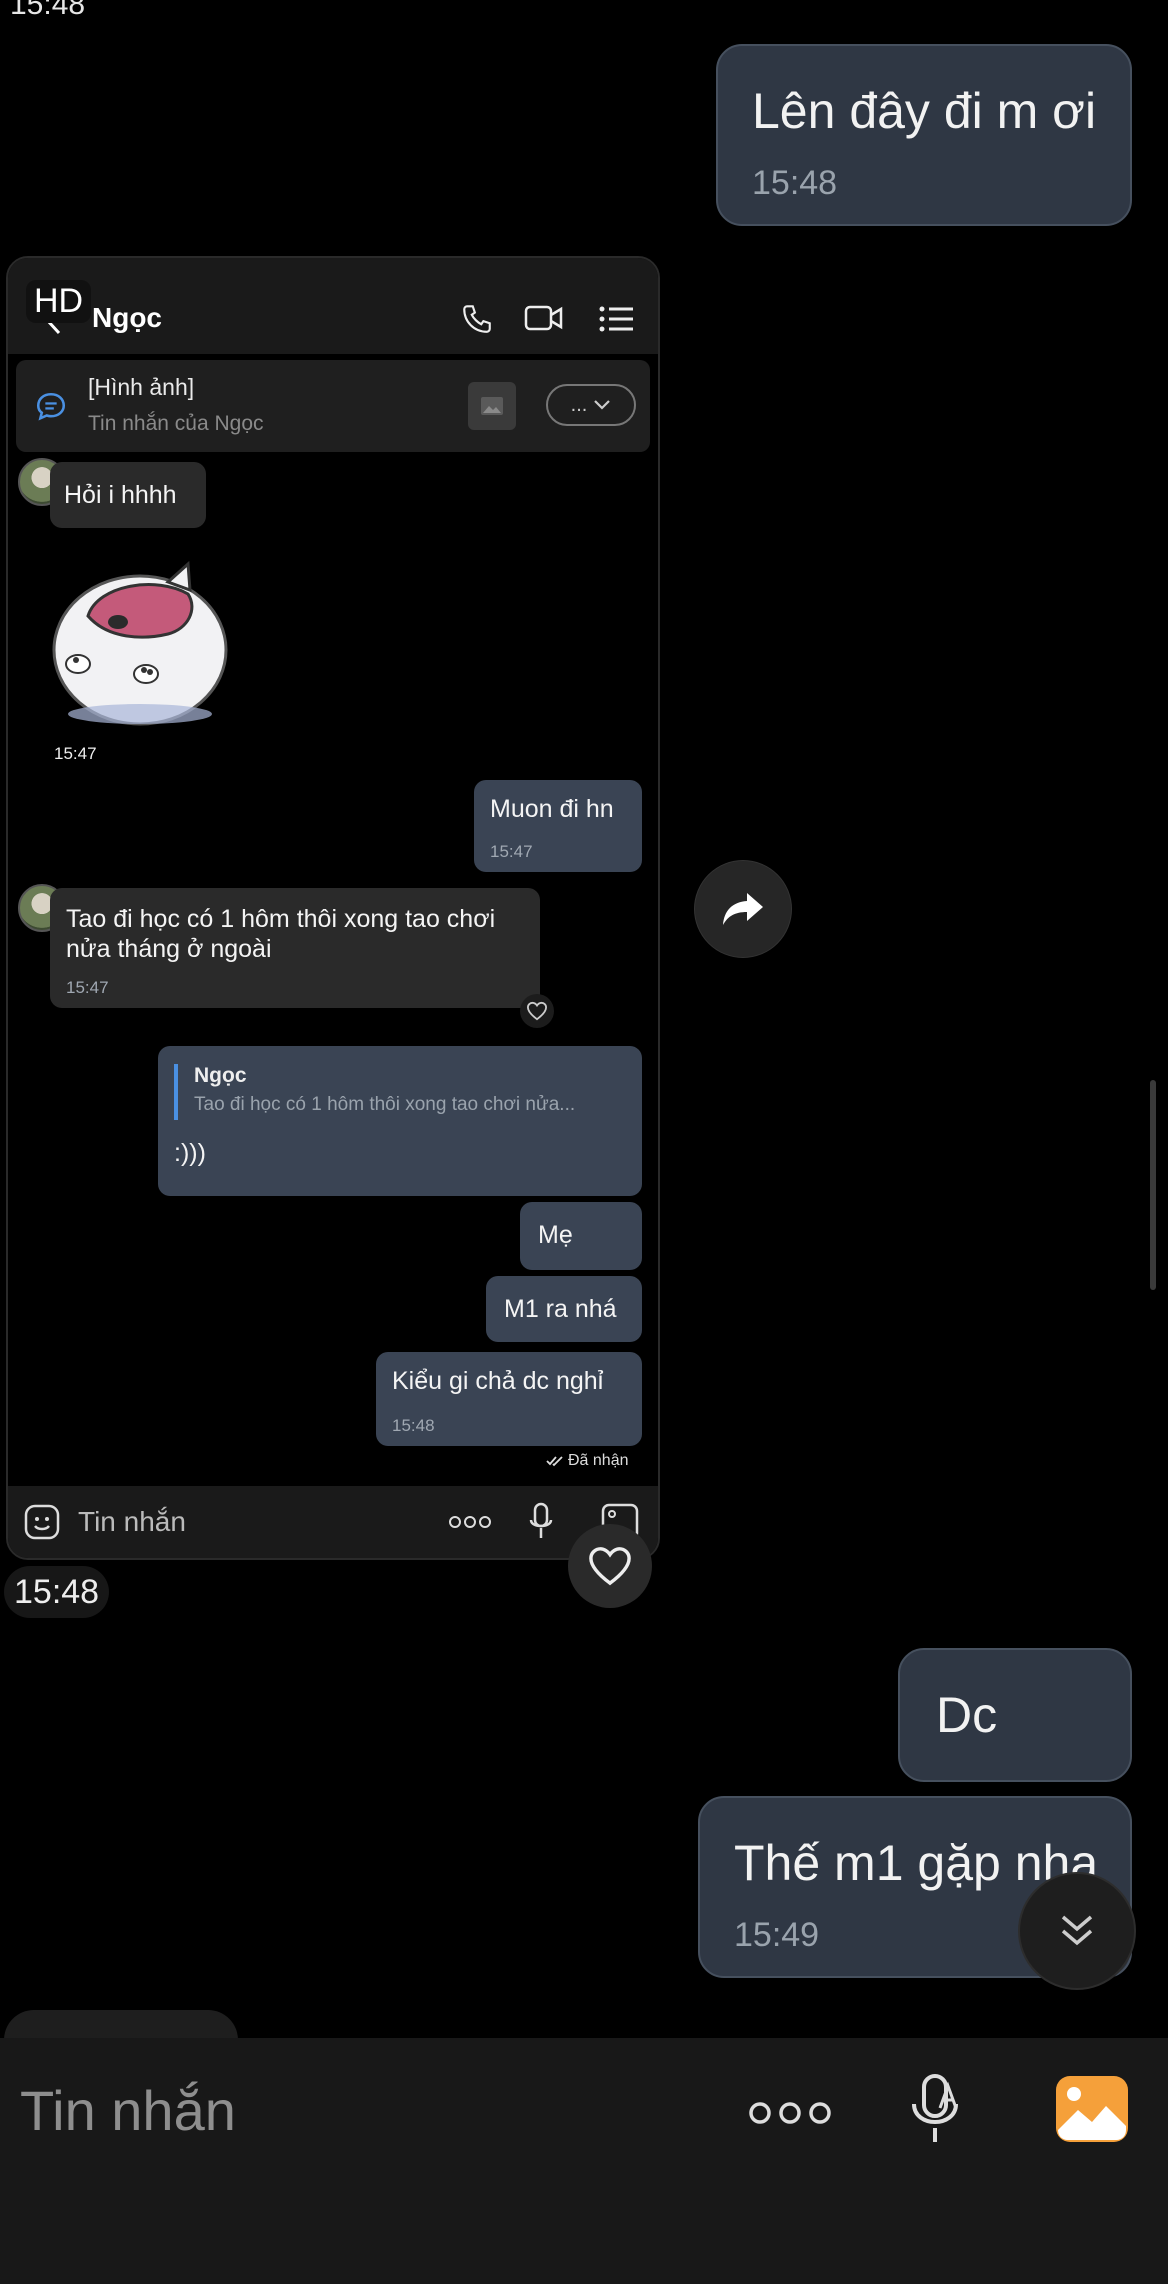  What do you see at coordinates (51, 406) in the screenshot?
I see `chat-bubble-icon` at bounding box center [51, 406].